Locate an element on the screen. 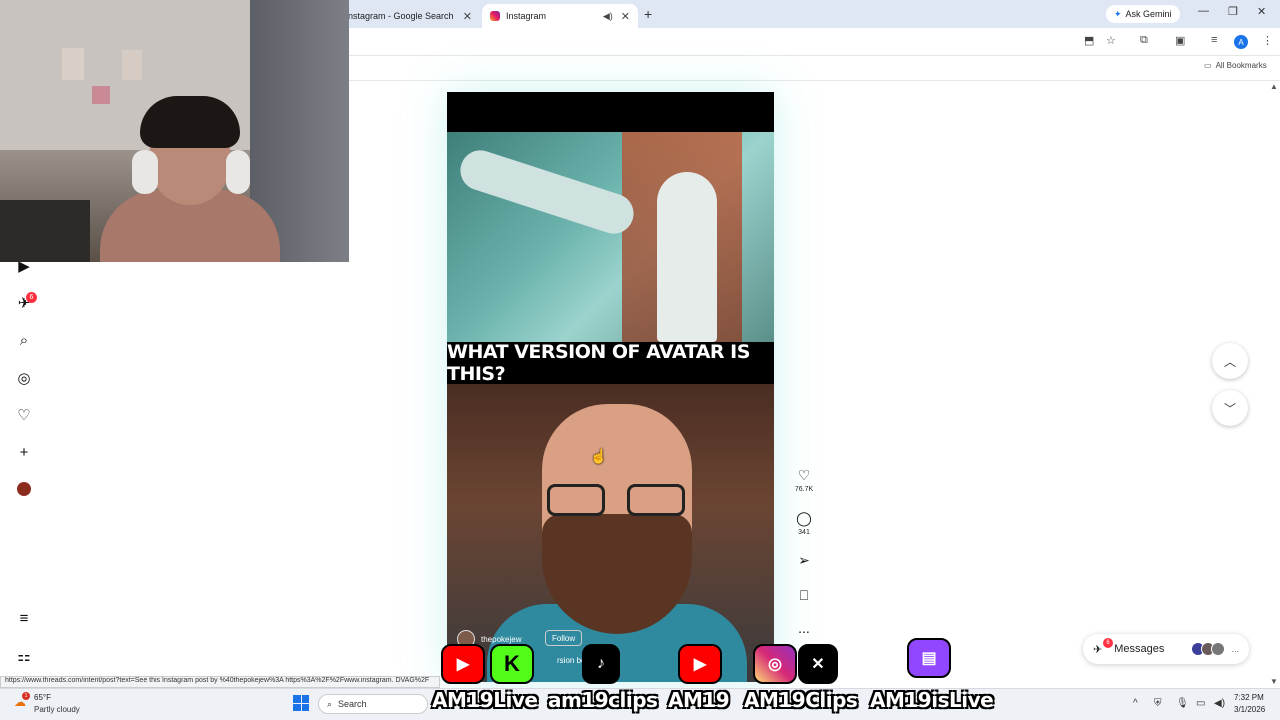 Image resolution: width=1280 pixels, height=720 pixels. windows-start-icon is located at coordinates (301, 703).